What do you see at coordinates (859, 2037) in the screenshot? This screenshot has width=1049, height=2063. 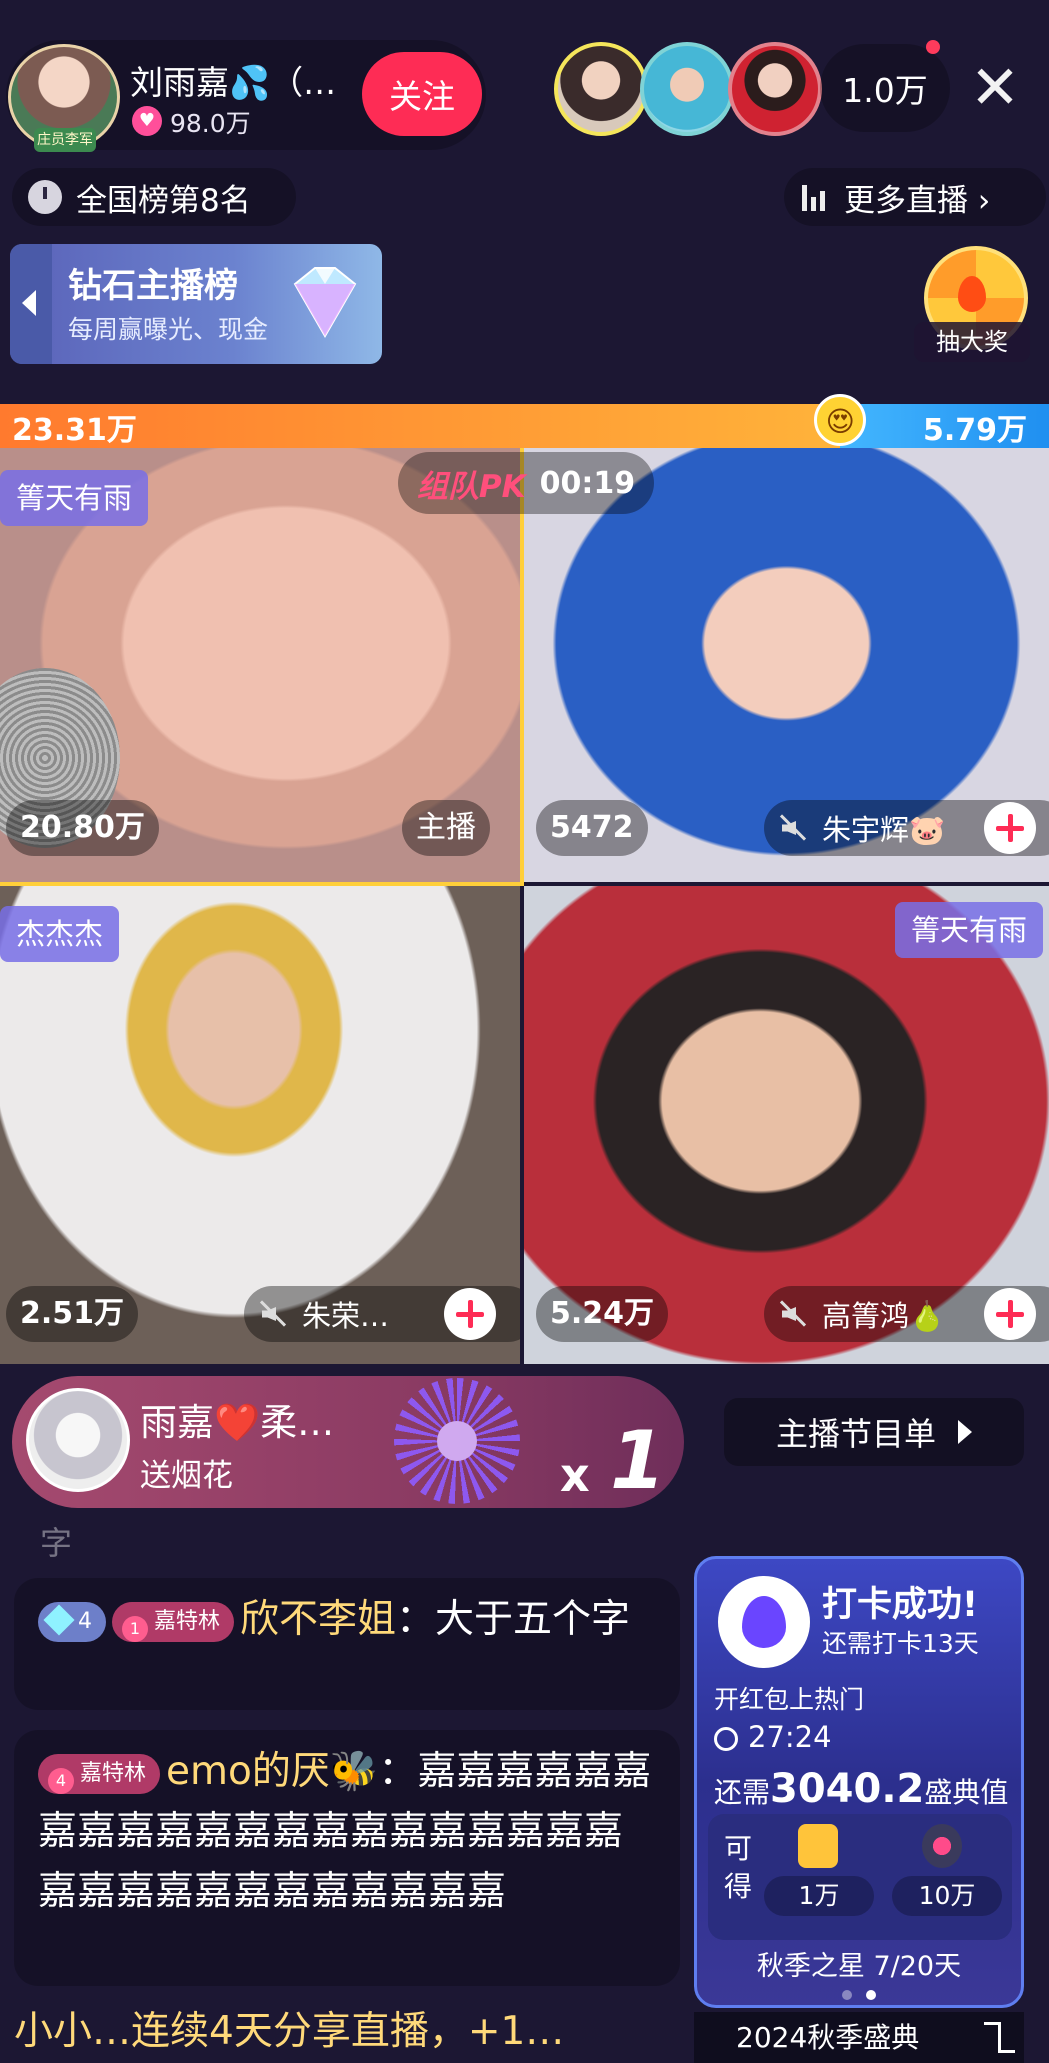 I see `festival-tag: 2024秋季盛典` at bounding box center [859, 2037].